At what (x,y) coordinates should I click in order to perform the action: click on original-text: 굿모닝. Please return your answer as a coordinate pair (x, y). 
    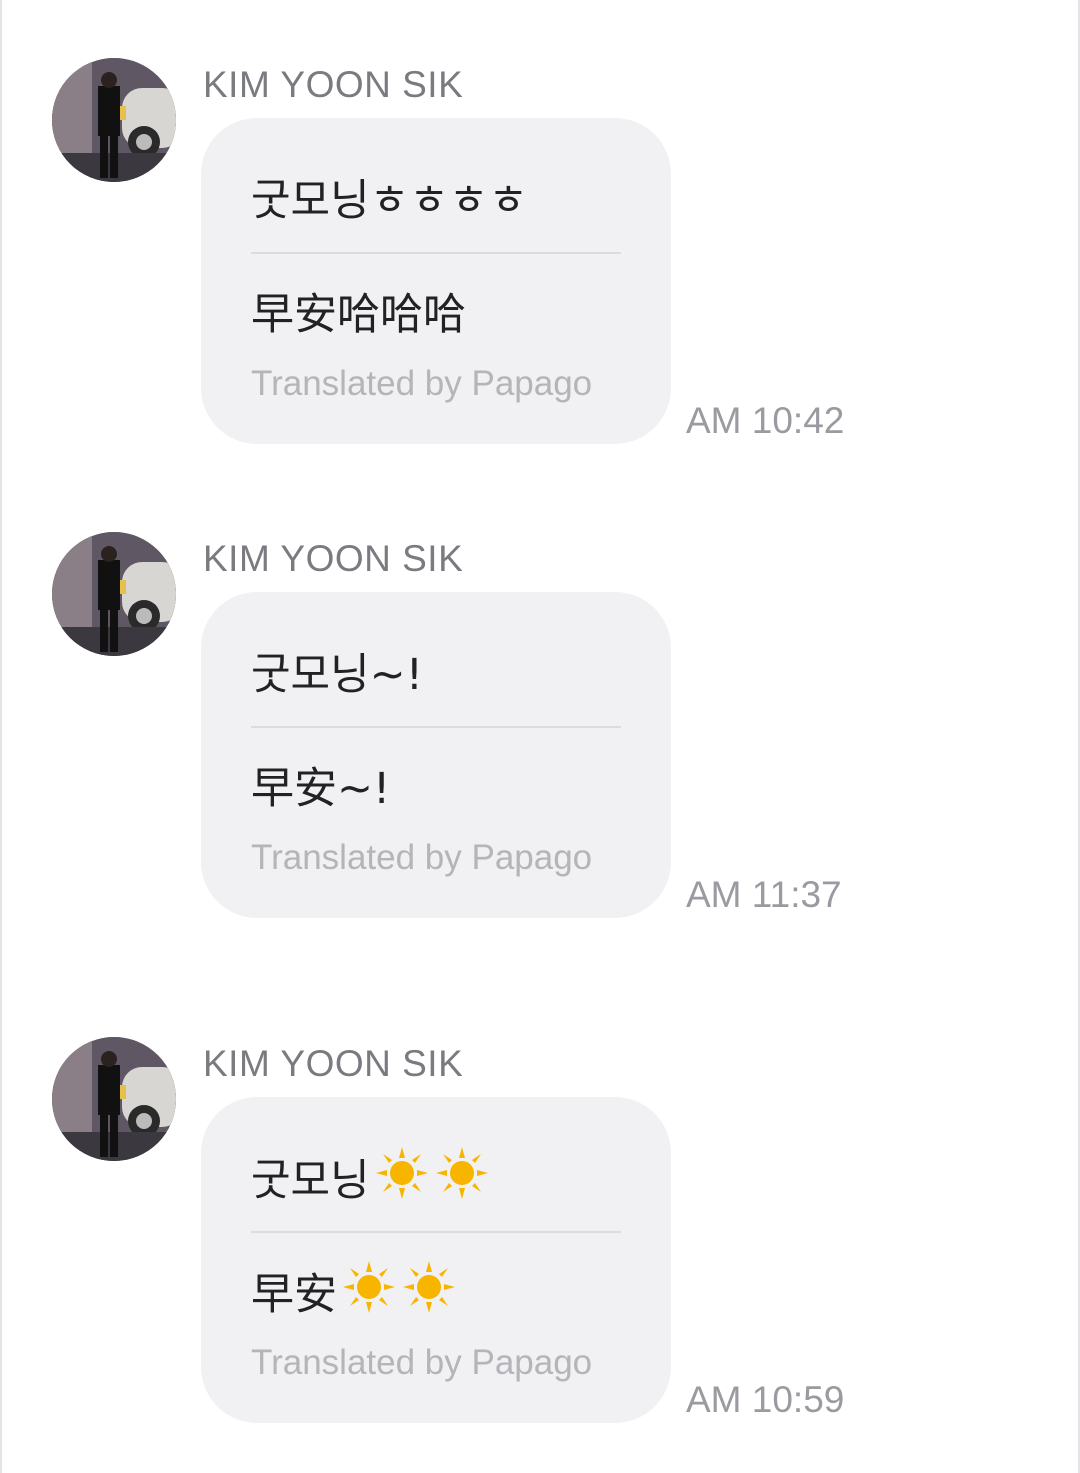
    Looking at the image, I should click on (310, 1181).